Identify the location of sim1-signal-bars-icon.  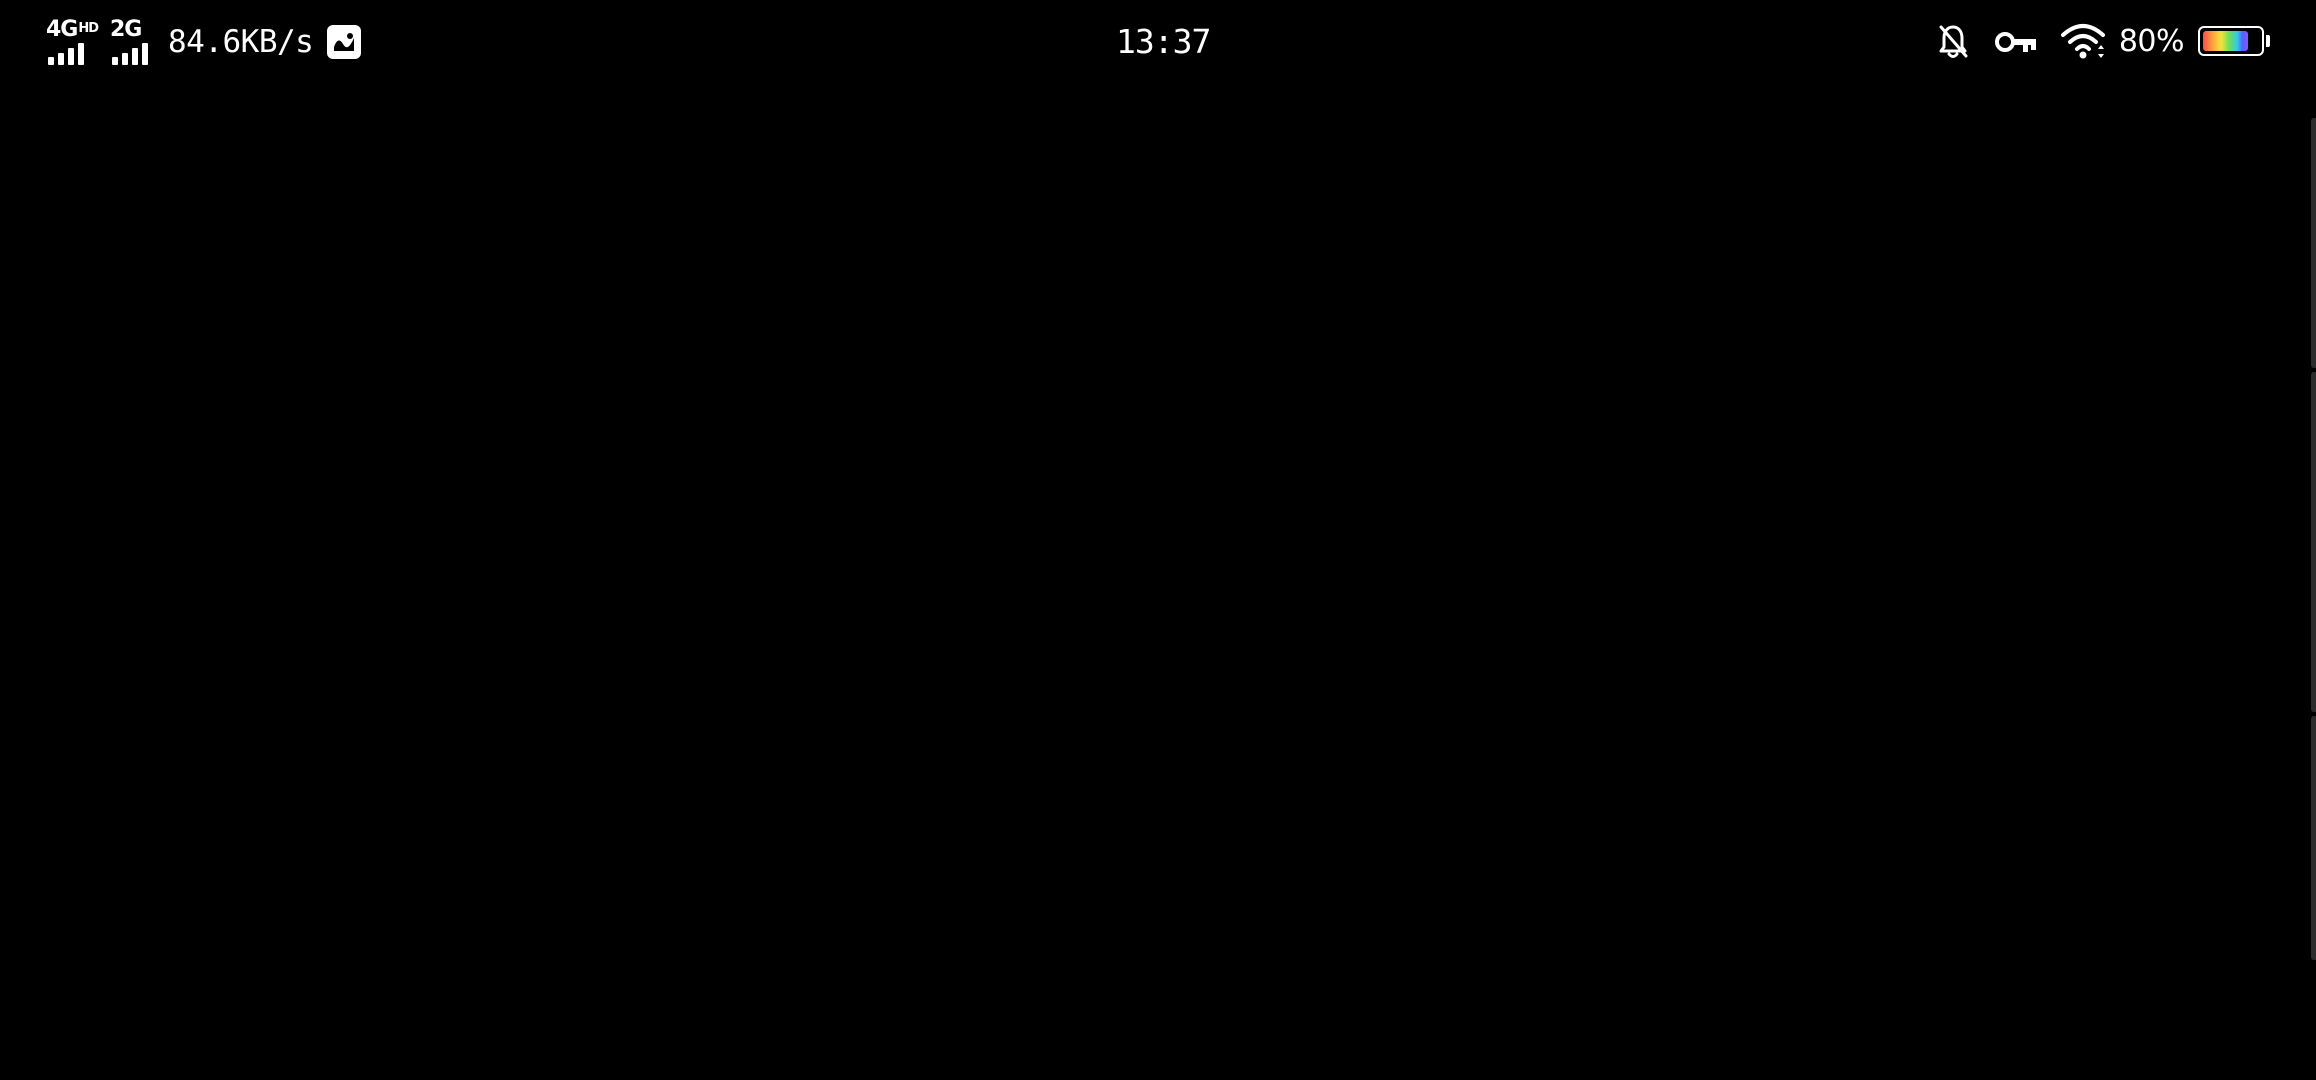
(67, 54).